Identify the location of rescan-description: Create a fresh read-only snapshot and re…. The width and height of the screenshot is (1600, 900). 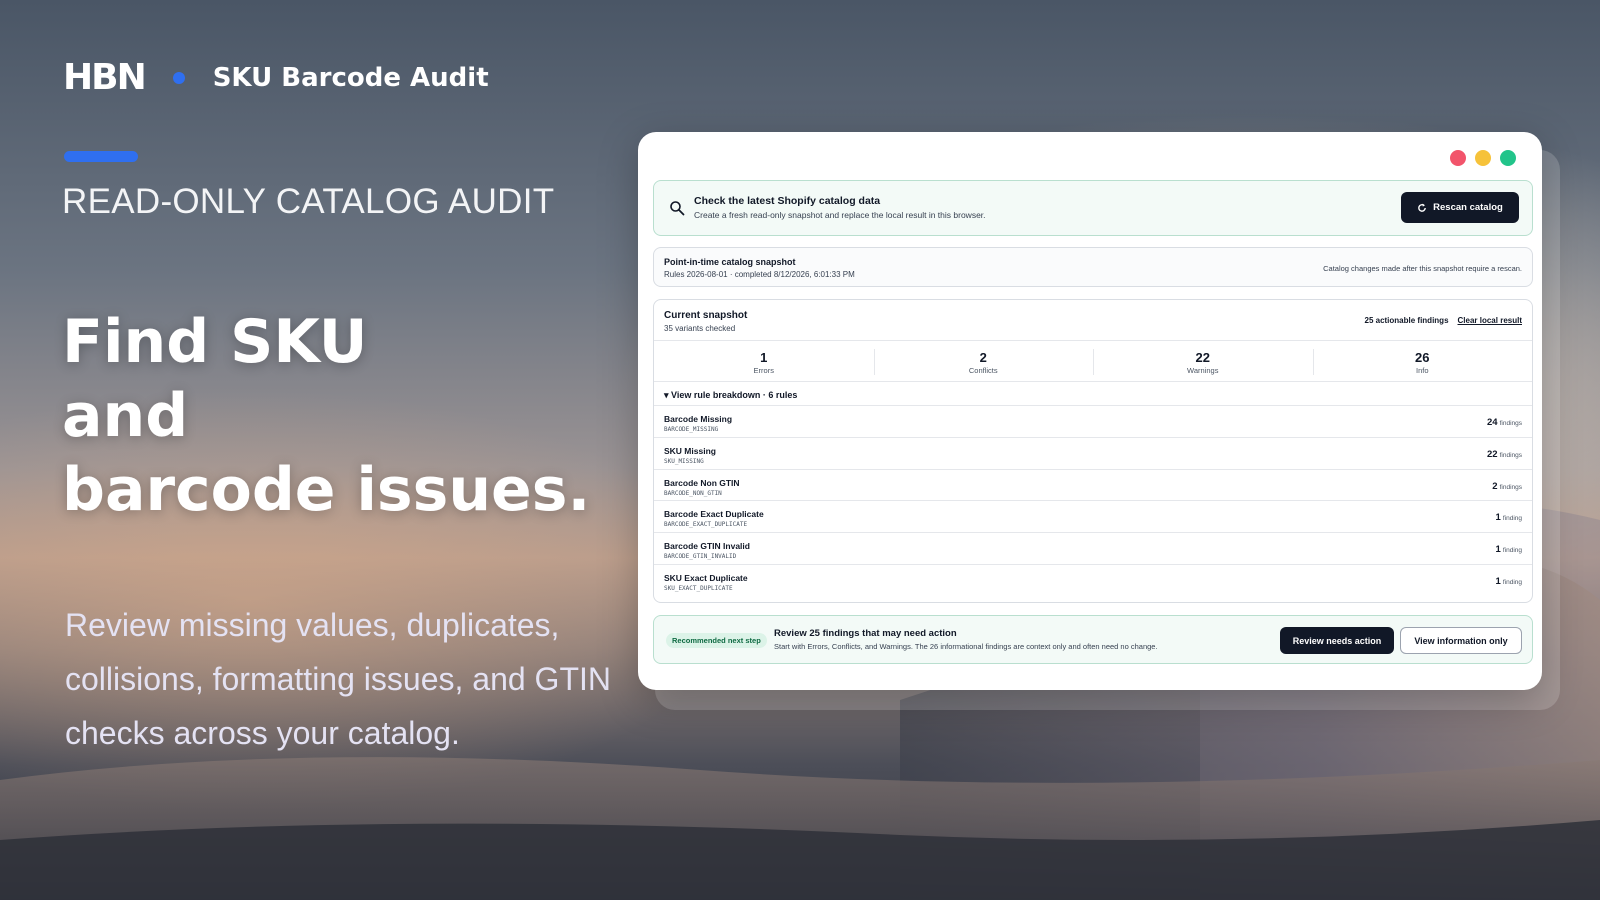
(840, 215).